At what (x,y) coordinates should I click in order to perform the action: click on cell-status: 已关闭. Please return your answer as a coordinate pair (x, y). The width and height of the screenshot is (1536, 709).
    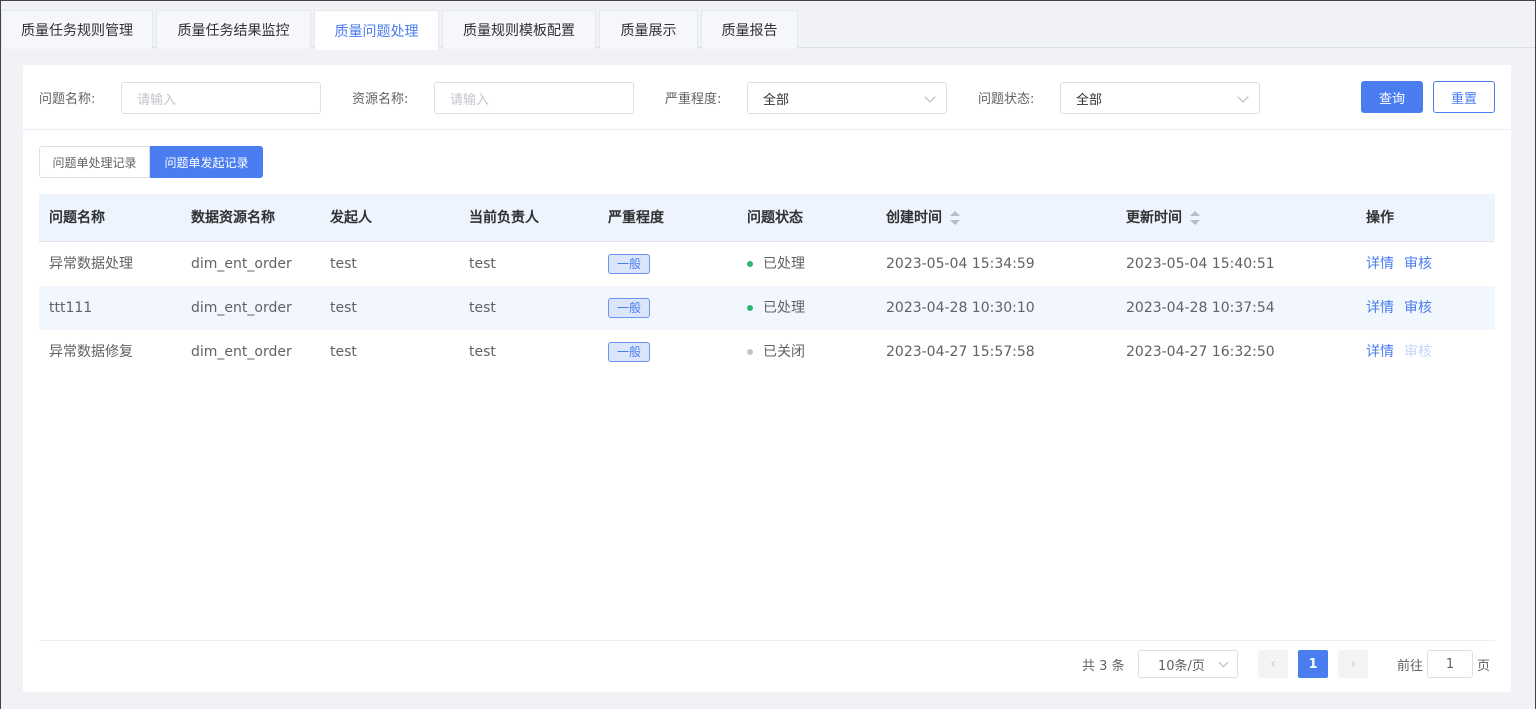
    Looking at the image, I should click on (776, 352).